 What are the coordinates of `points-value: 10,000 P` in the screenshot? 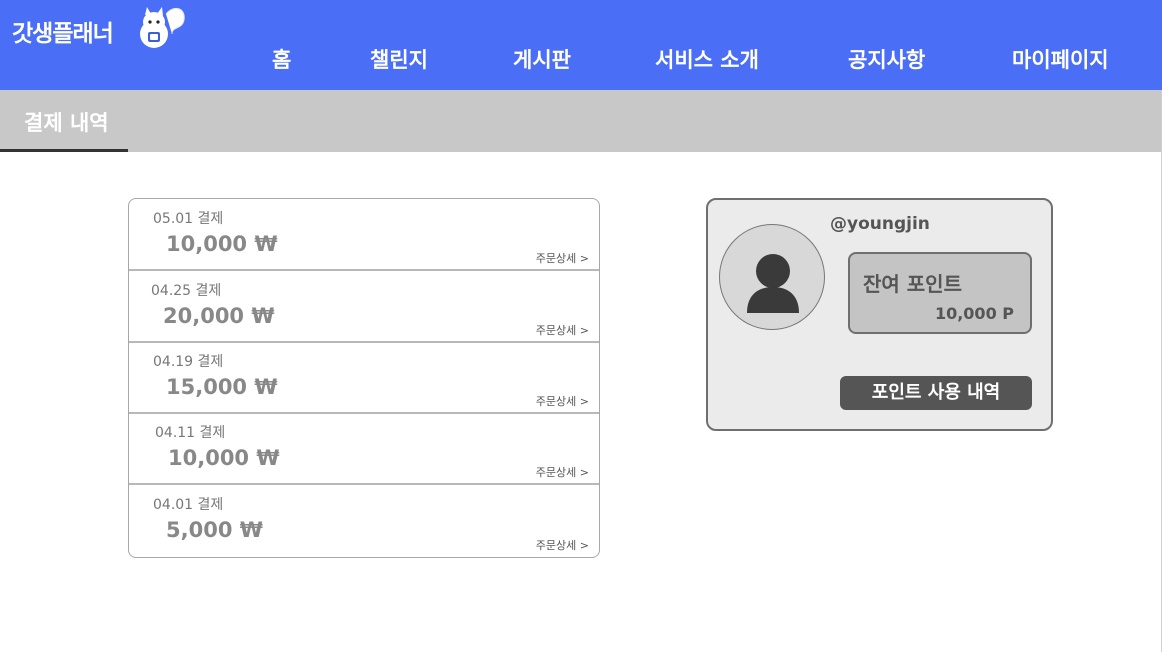 It's located at (974, 313).